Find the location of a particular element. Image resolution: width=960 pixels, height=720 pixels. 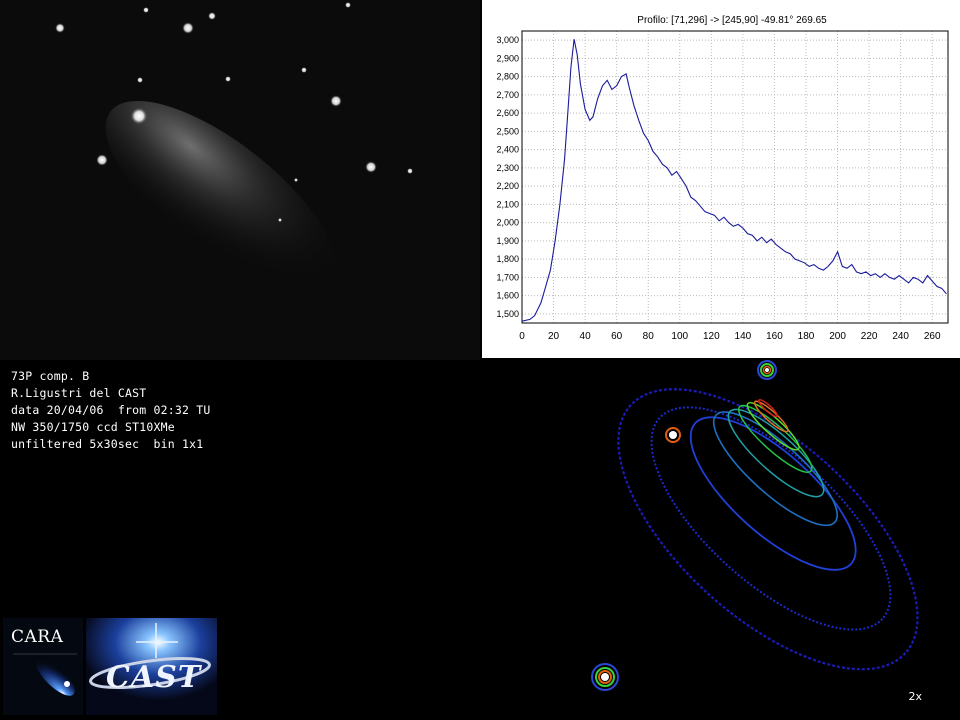

y-tick-label: 2,200 is located at coordinates (507, 186).